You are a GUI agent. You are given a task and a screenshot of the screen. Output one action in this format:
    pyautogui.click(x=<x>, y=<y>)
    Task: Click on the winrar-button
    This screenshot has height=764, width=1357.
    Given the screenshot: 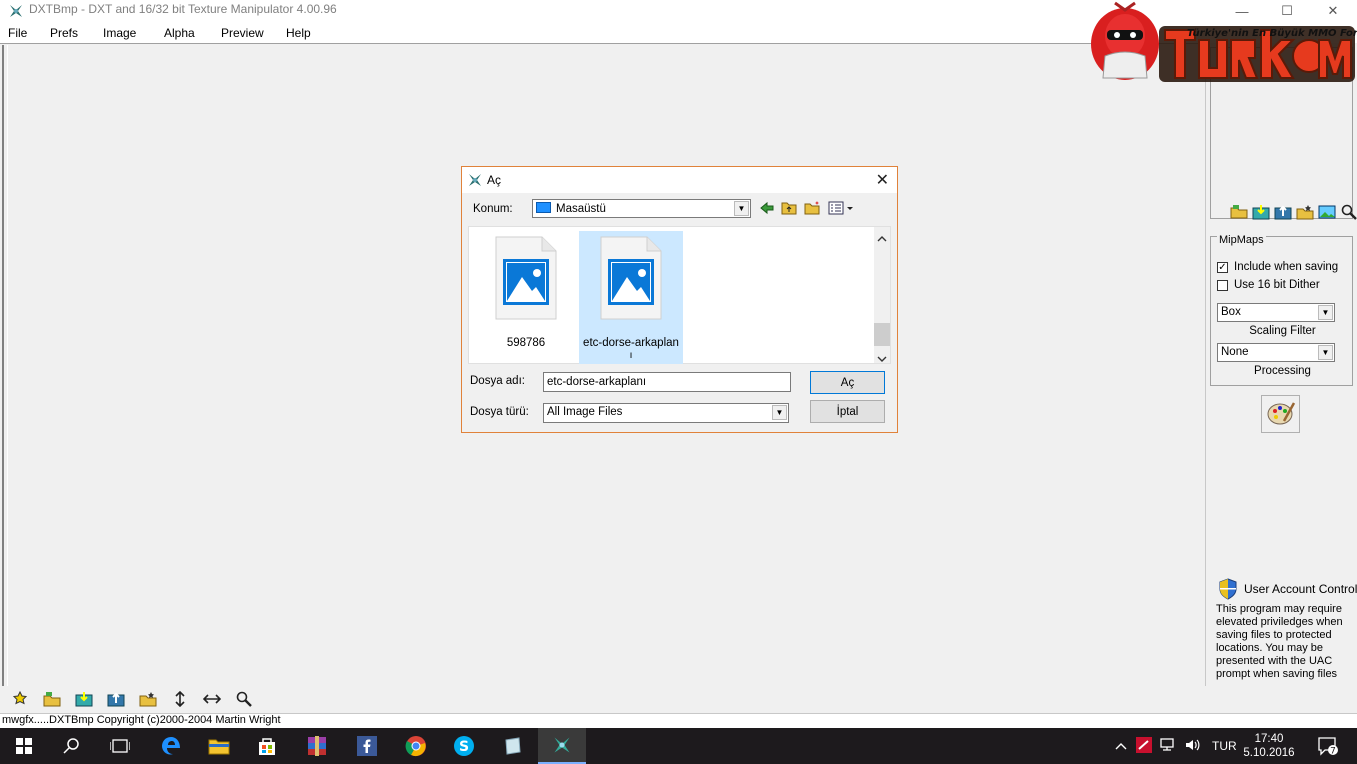 What is the action you would take?
    pyautogui.click(x=317, y=746)
    